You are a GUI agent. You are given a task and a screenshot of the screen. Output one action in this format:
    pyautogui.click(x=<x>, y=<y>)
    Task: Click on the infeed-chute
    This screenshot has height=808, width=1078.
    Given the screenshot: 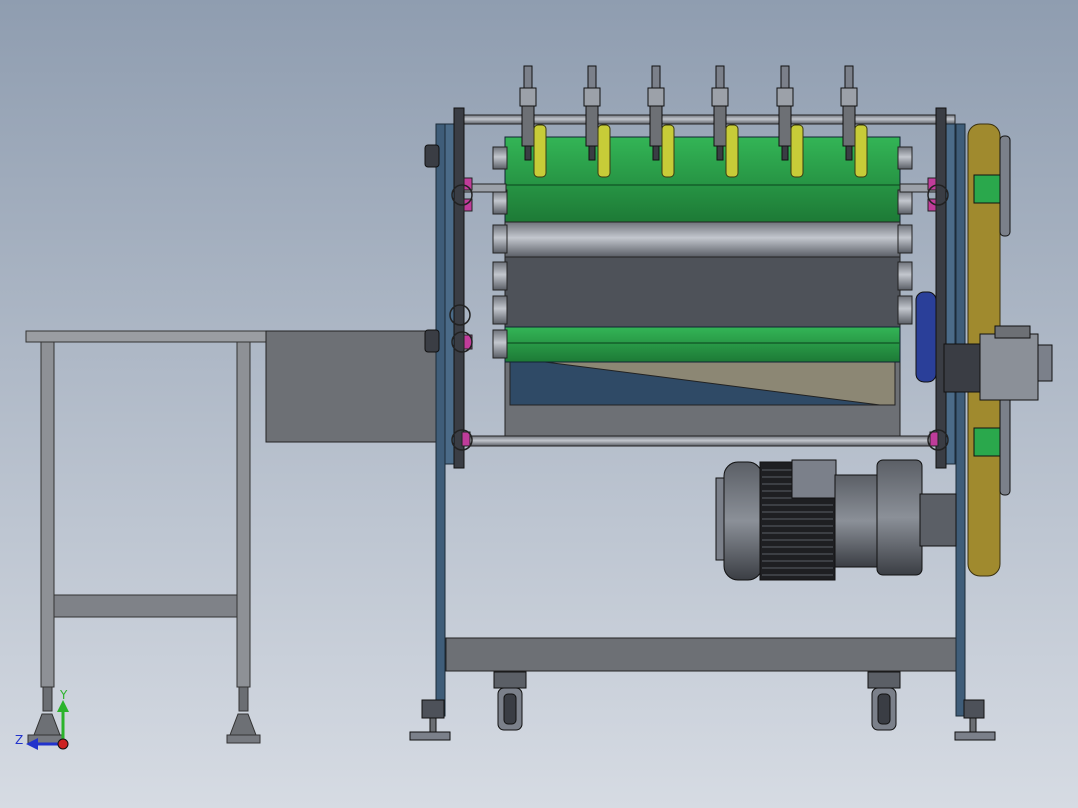 What is the action you would take?
    pyautogui.click(x=352, y=386)
    